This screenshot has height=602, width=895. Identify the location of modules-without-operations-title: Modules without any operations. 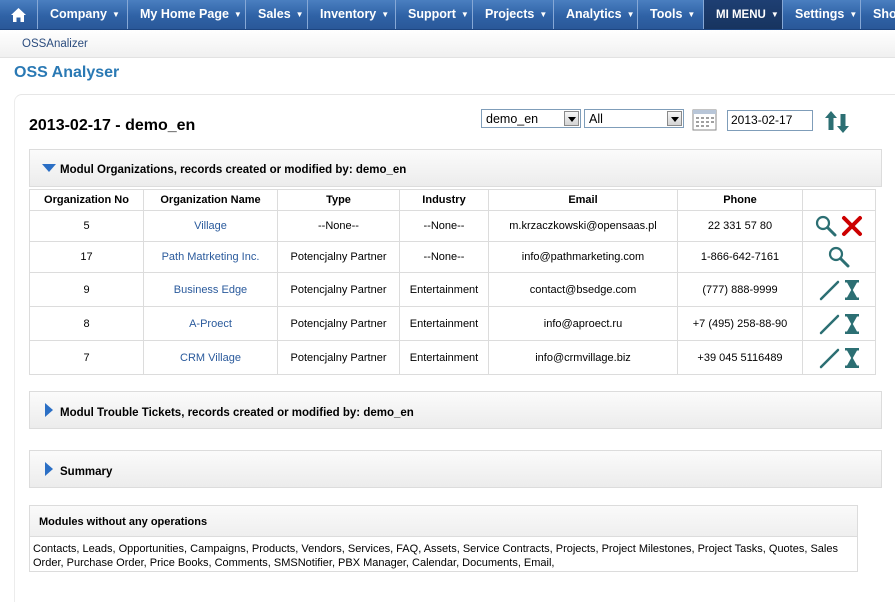
(123, 522).